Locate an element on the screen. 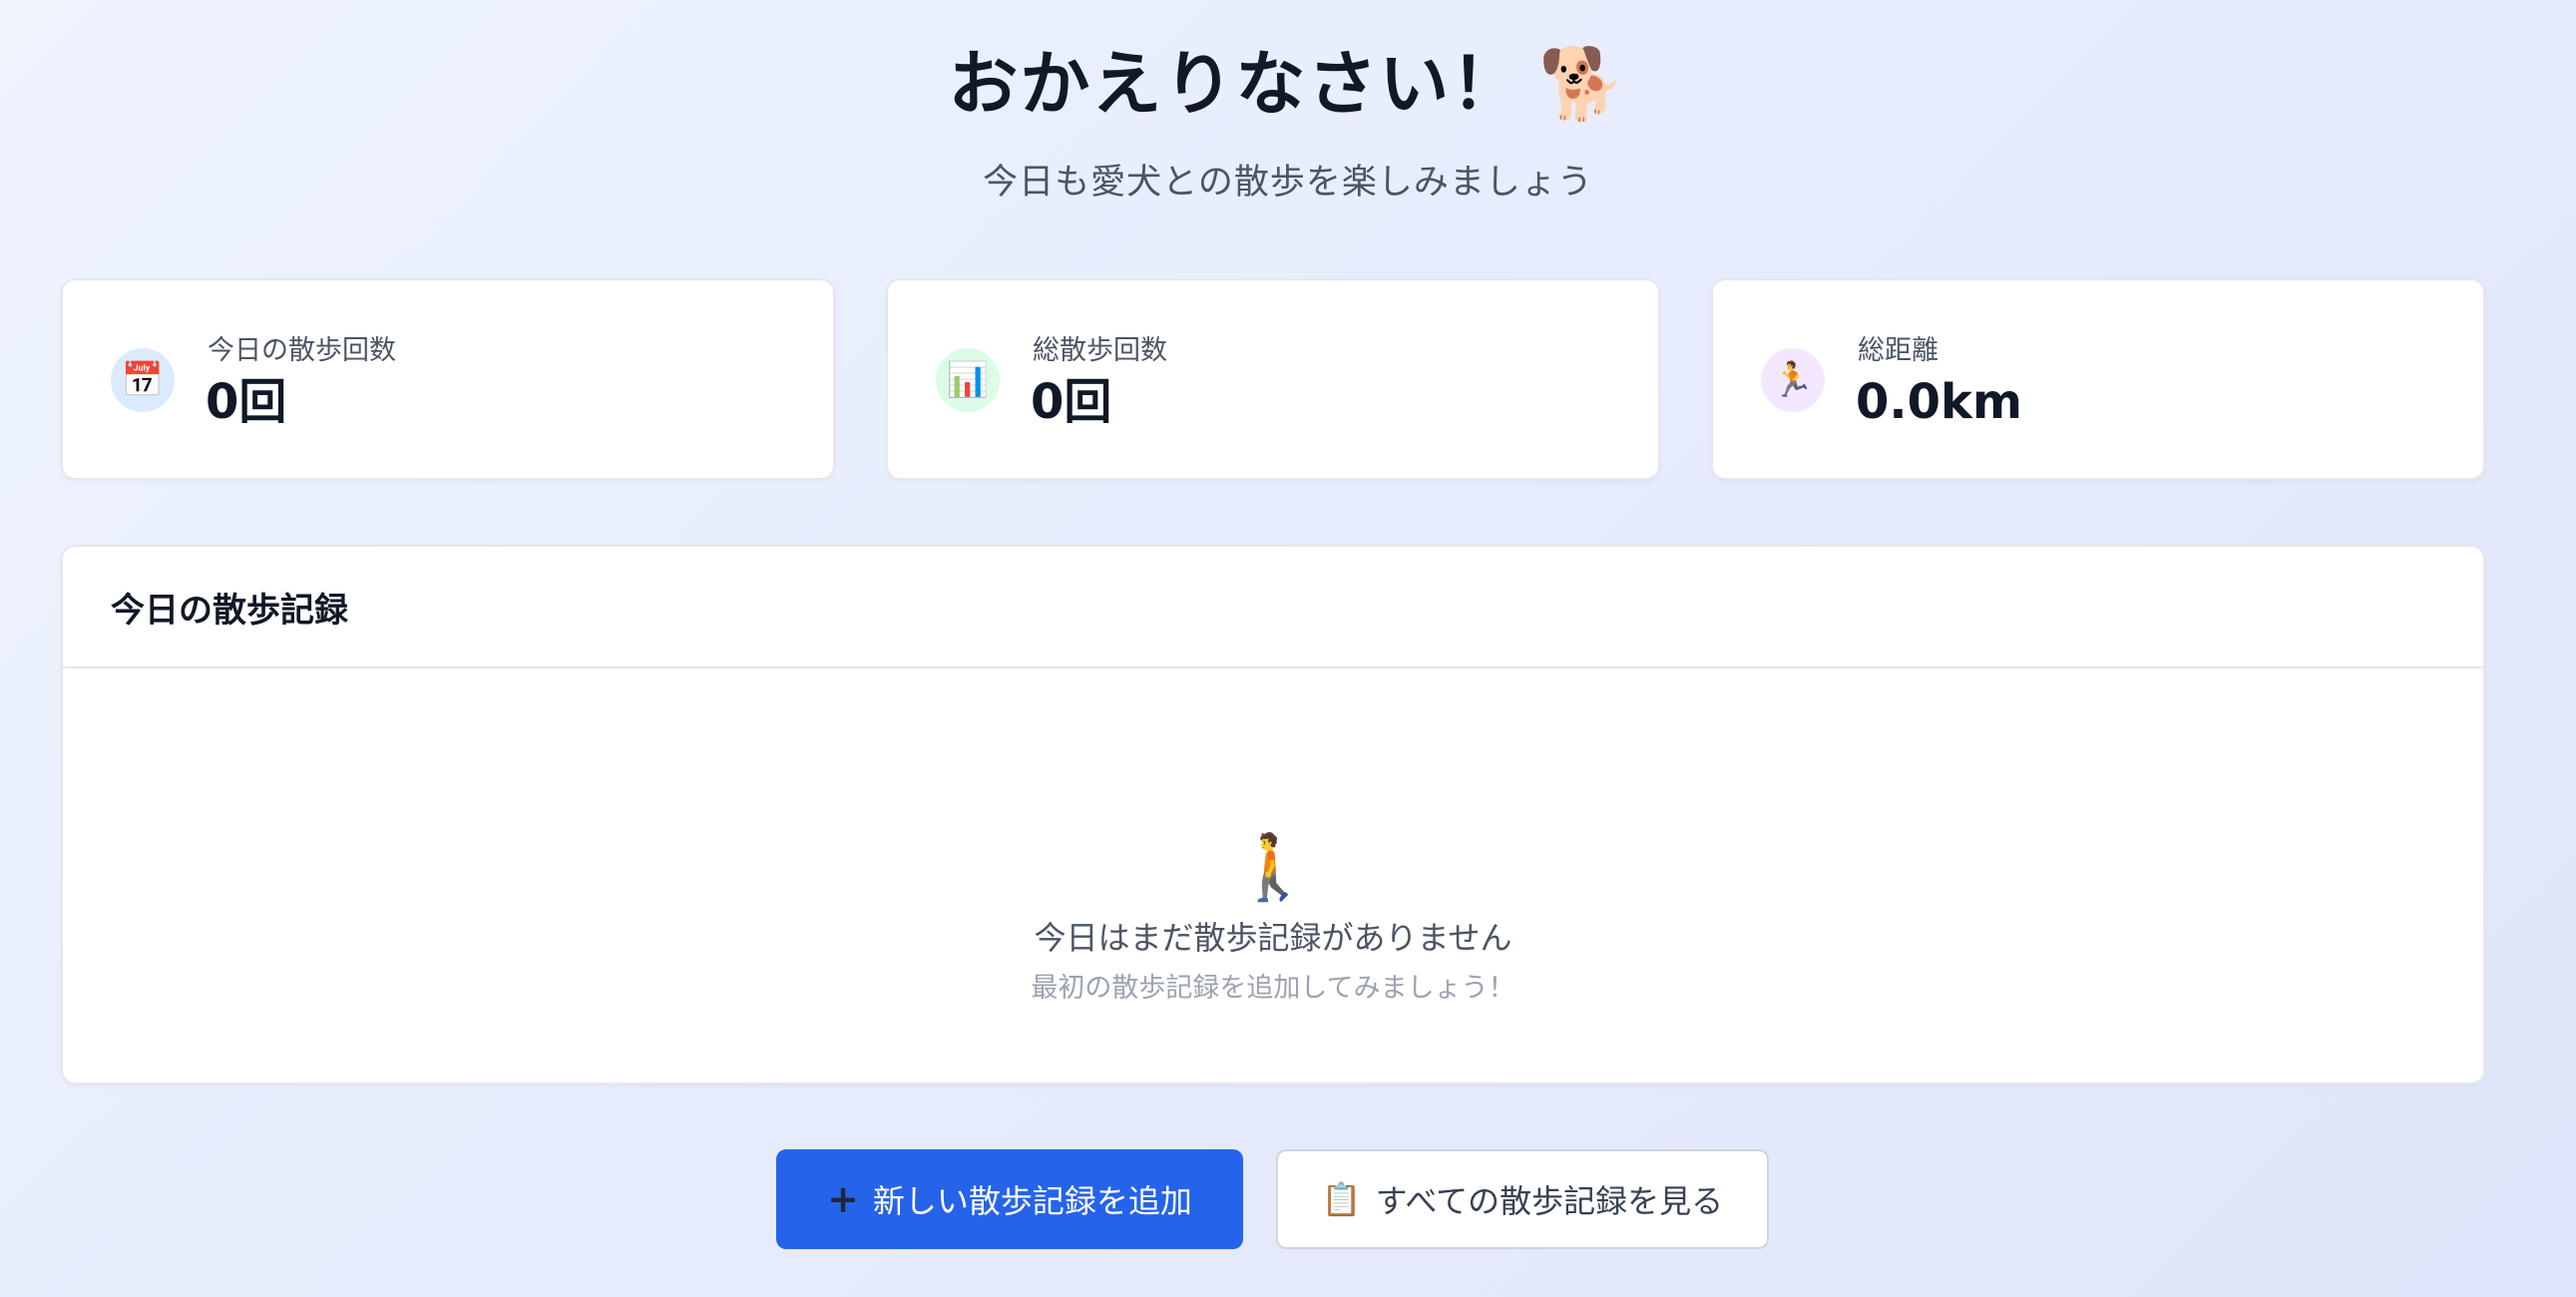 The height and width of the screenshot is (1297, 2576). view-all-records-label: すべての散歩記録を見る is located at coordinates (1549, 1201).